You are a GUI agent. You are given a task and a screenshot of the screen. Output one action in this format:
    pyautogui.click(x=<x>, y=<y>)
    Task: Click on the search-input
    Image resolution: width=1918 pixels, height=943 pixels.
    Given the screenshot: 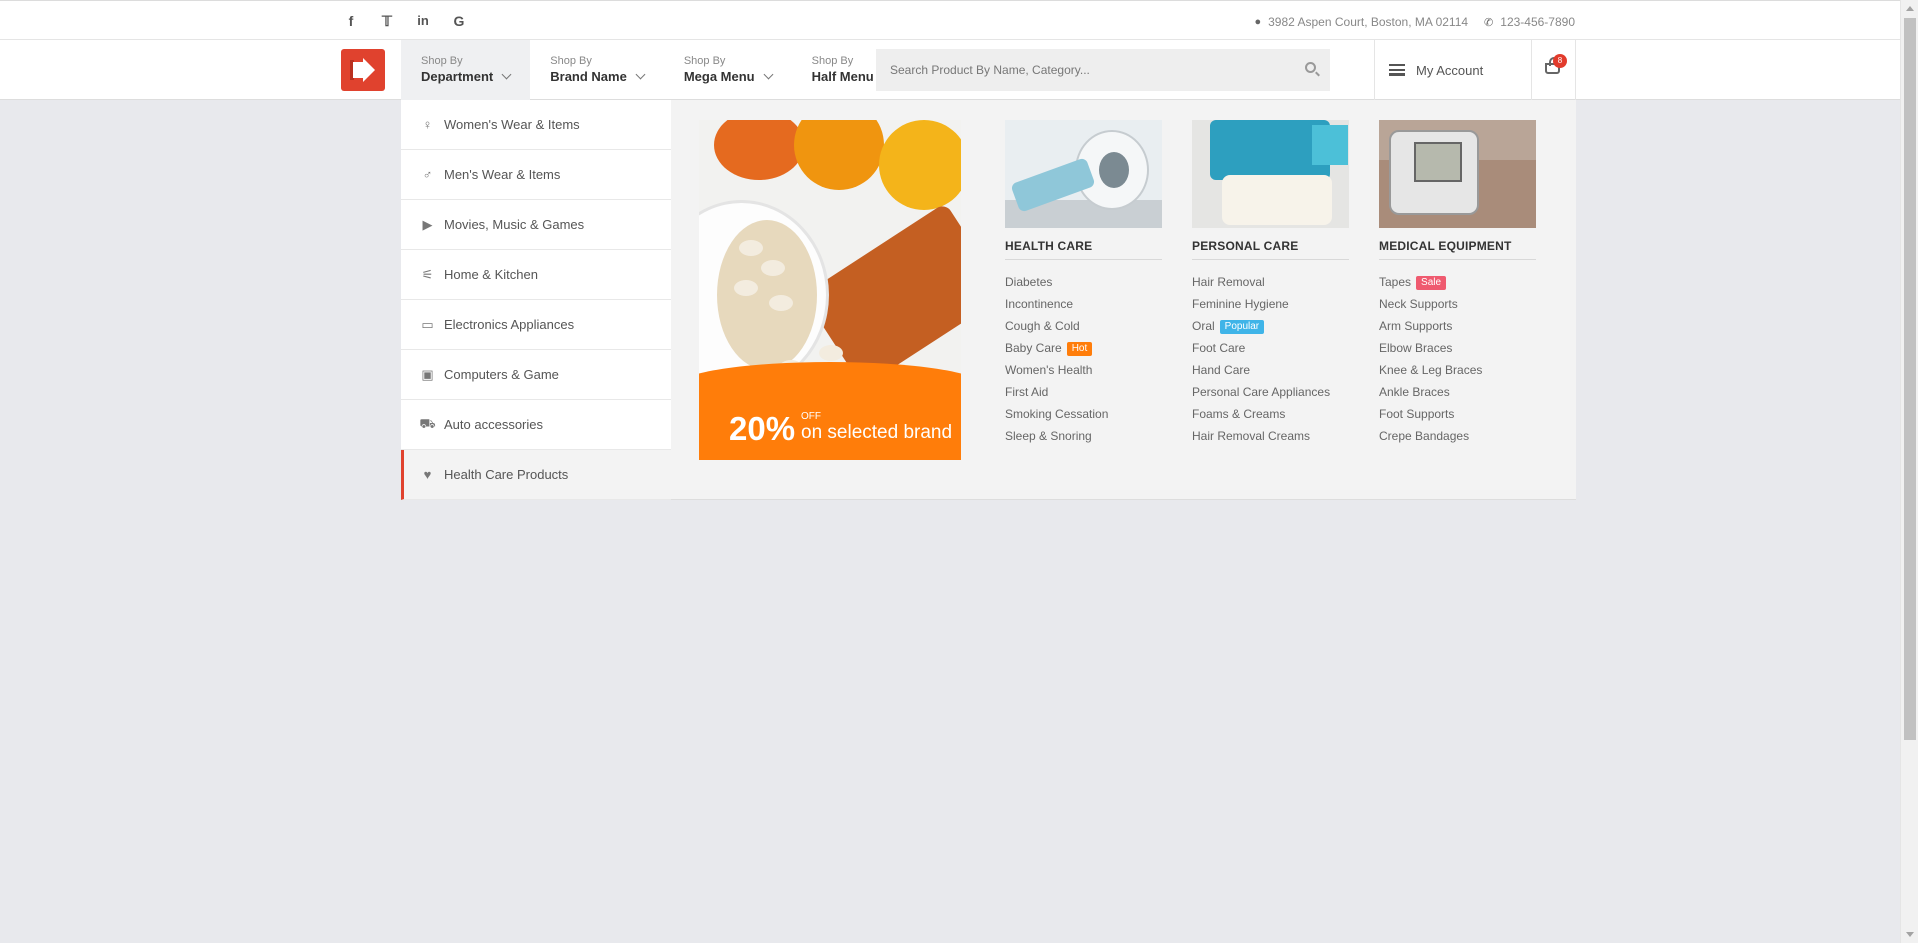 What is the action you would take?
    pyautogui.click(x=1076, y=70)
    